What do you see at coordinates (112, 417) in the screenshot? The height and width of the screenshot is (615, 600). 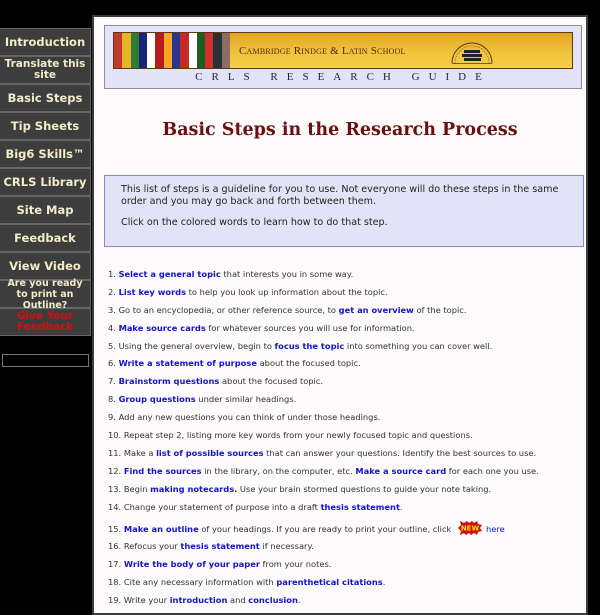 I see `step-number: 9.` at bounding box center [112, 417].